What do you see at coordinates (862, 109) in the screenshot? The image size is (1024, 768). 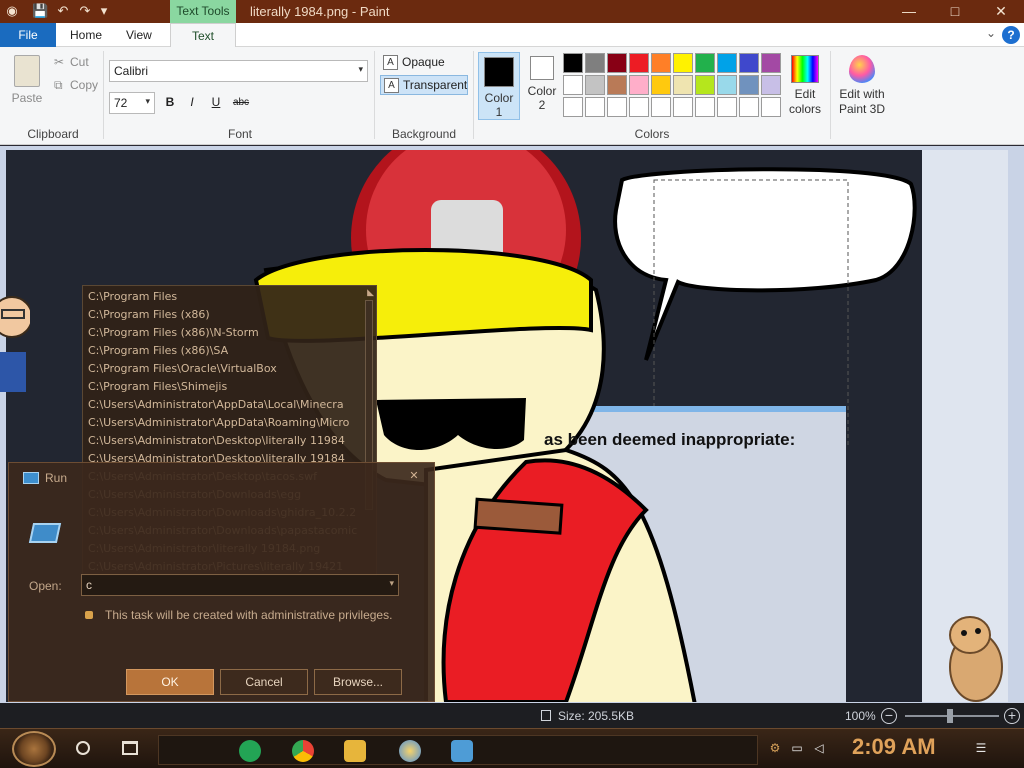 I see `paint3d-line2: Paint 3D` at bounding box center [862, 109].